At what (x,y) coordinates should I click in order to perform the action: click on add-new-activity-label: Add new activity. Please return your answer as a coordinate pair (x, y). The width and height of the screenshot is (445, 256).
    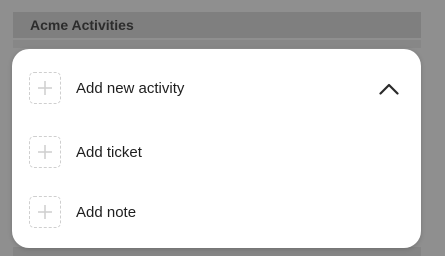
    Looking at the image, I should click on (130, 88).